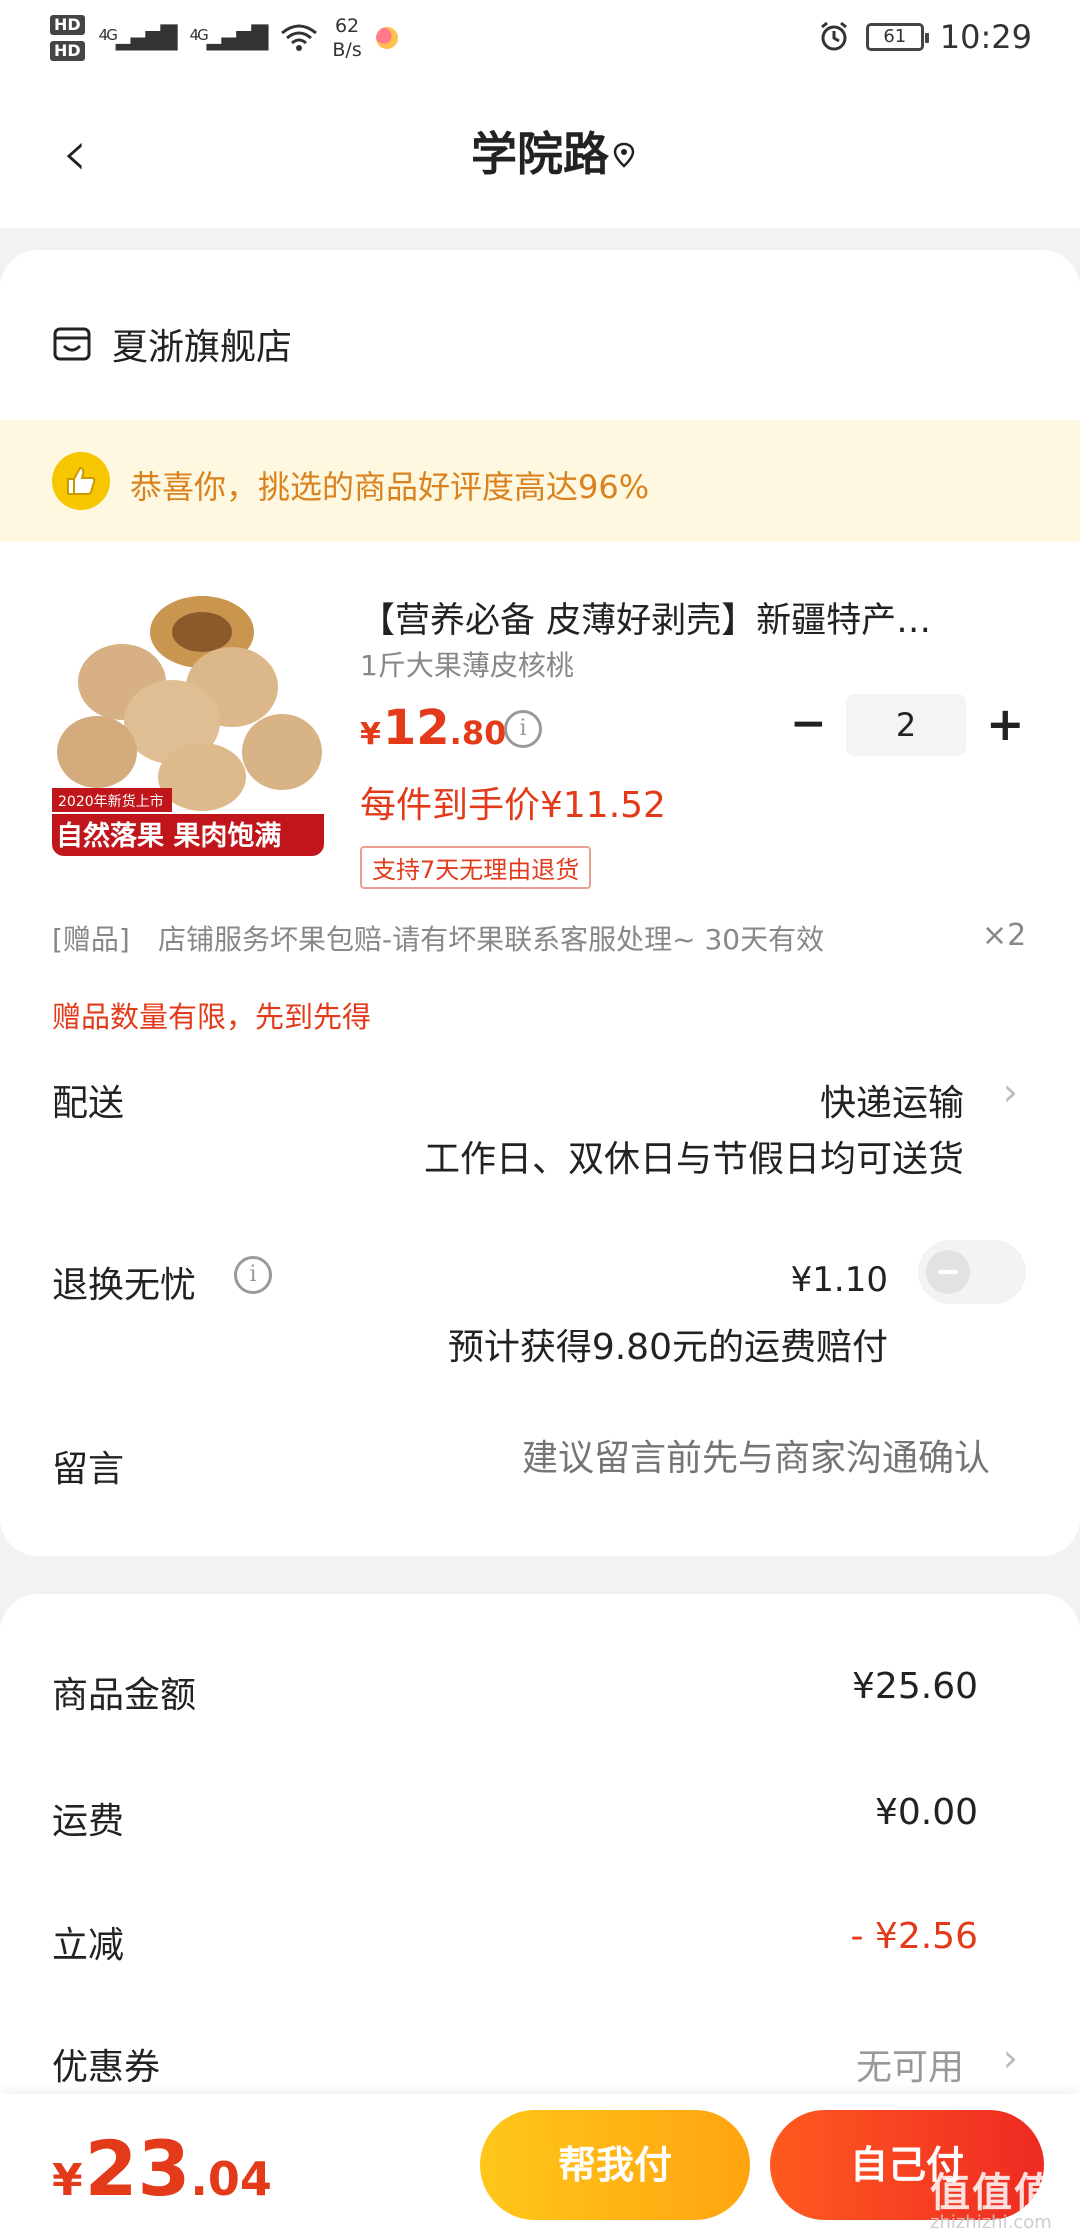 The height and width of the screenshot is (2240, 1080). What do you see at coordinates (839, 1280) in the screenshot?
I see `refund-insurance-price: ¥1.10` at bounding box center [839, 1280].